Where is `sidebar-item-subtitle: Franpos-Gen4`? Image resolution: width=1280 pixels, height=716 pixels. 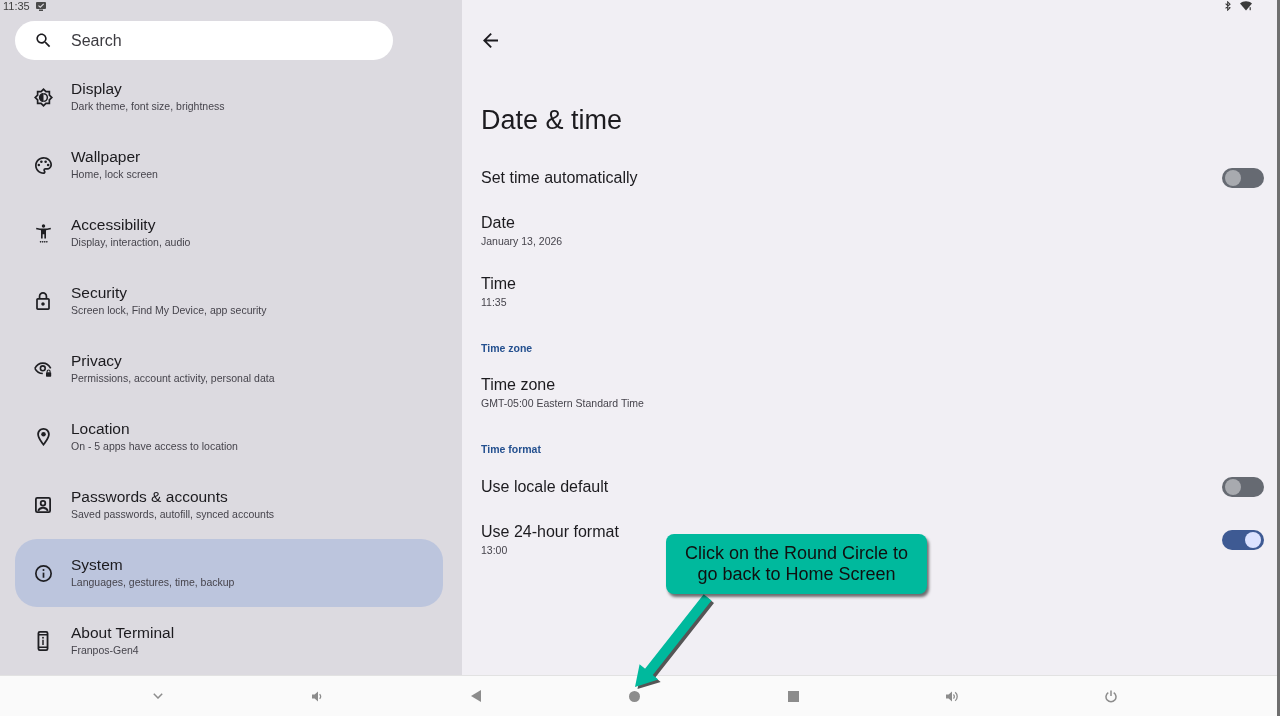
sidebar-item-subtitle: Franpos-Gen4 is located at coordinates (105, 650).